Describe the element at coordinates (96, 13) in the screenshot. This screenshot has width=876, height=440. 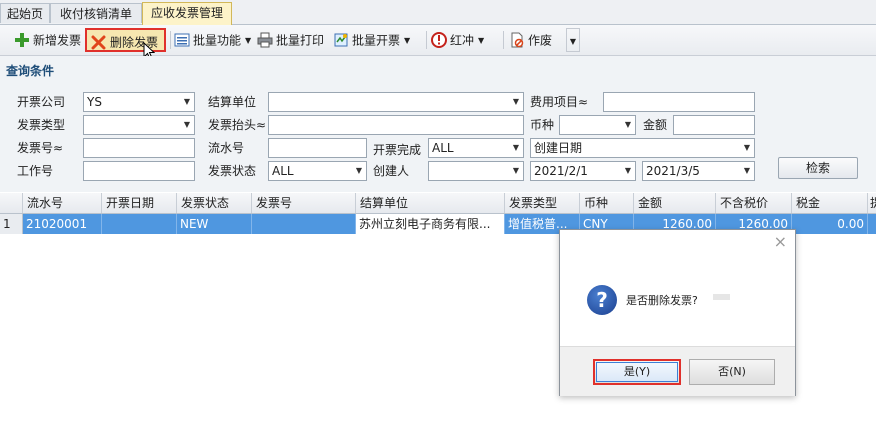
I see `tab-settlement-list: 收付核销清单` at that location.